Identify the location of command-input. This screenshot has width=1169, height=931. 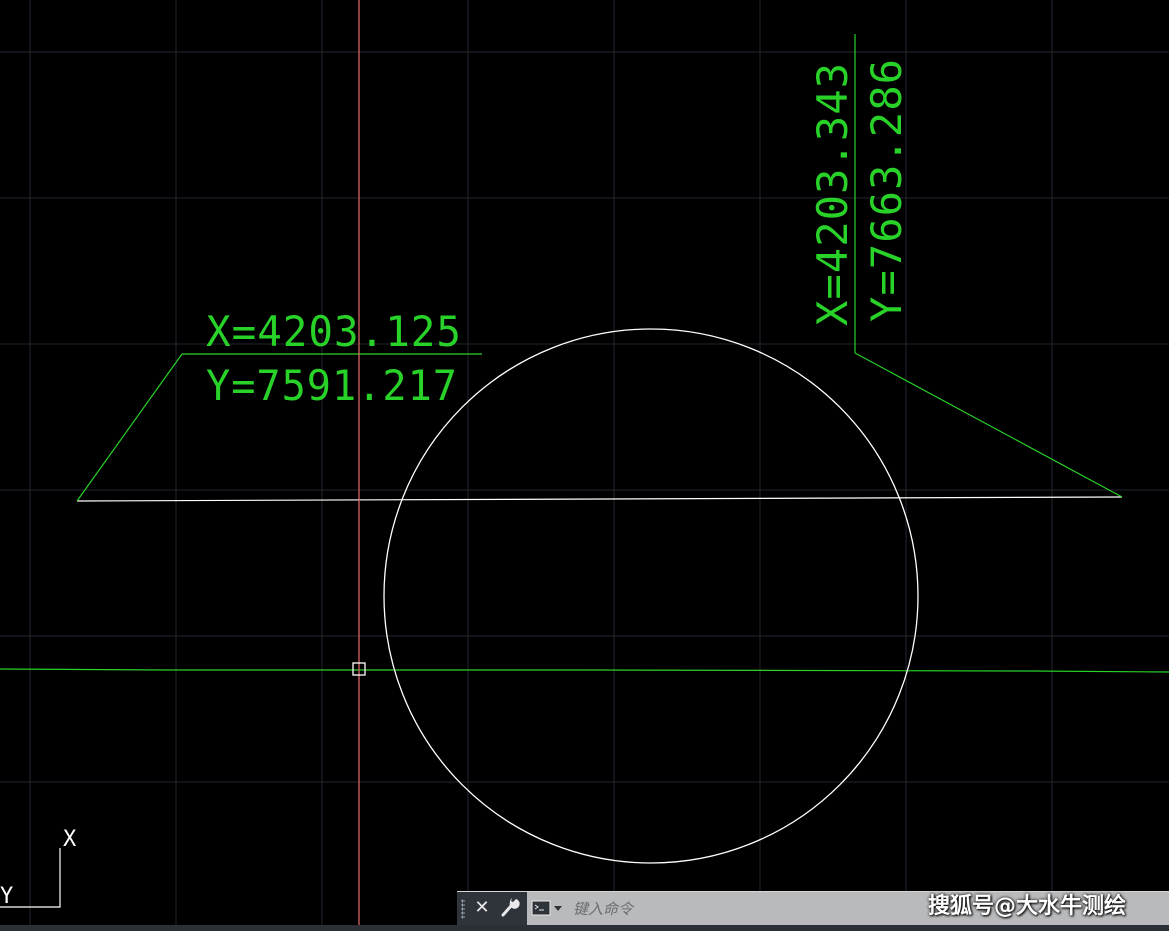
(723, 908).